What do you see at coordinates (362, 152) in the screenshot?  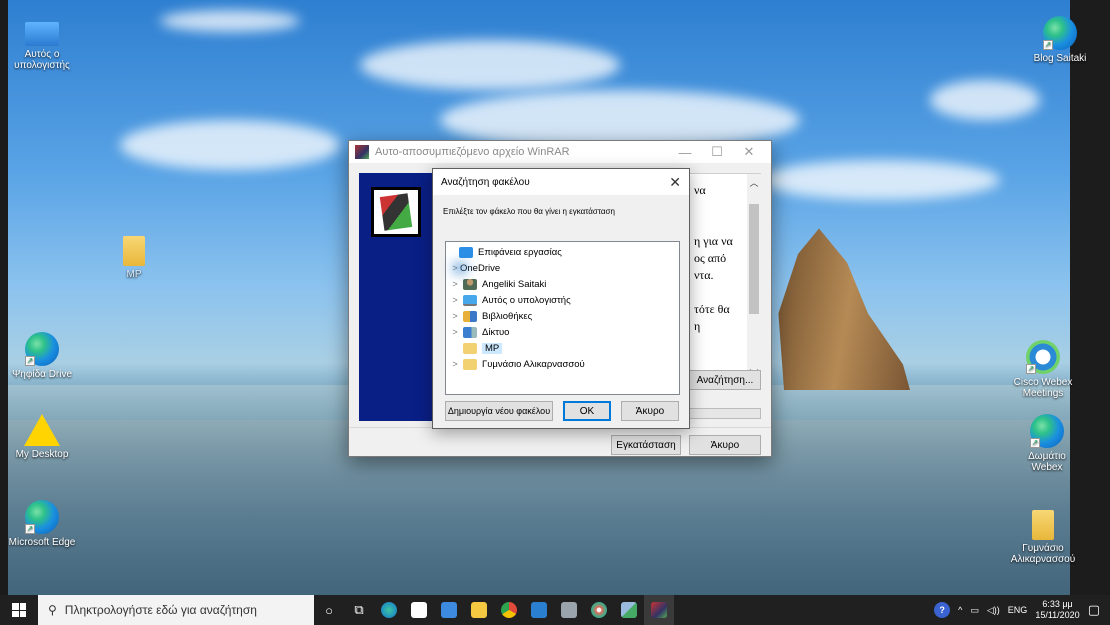 I see `winrar-icon` at bounding box center [362, 152].